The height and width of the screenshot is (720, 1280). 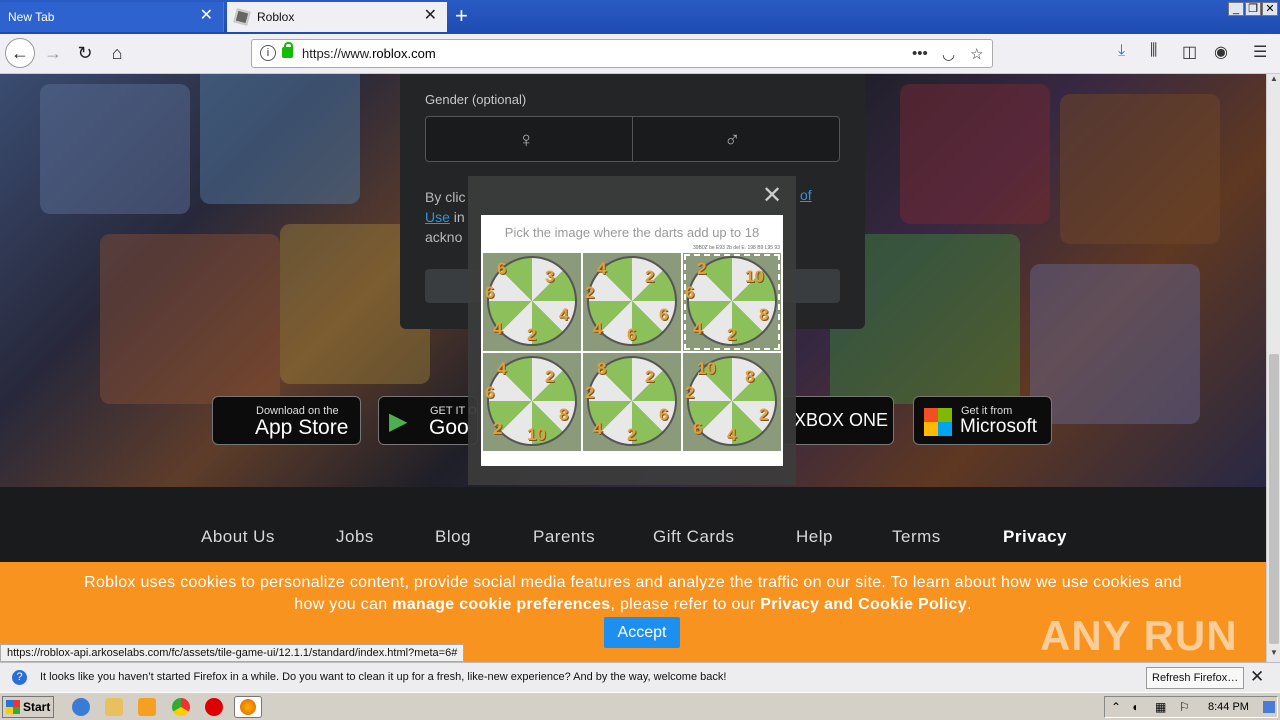 I want to click on app-store-badge: Download on the App Store, so click(x=286, y=420).